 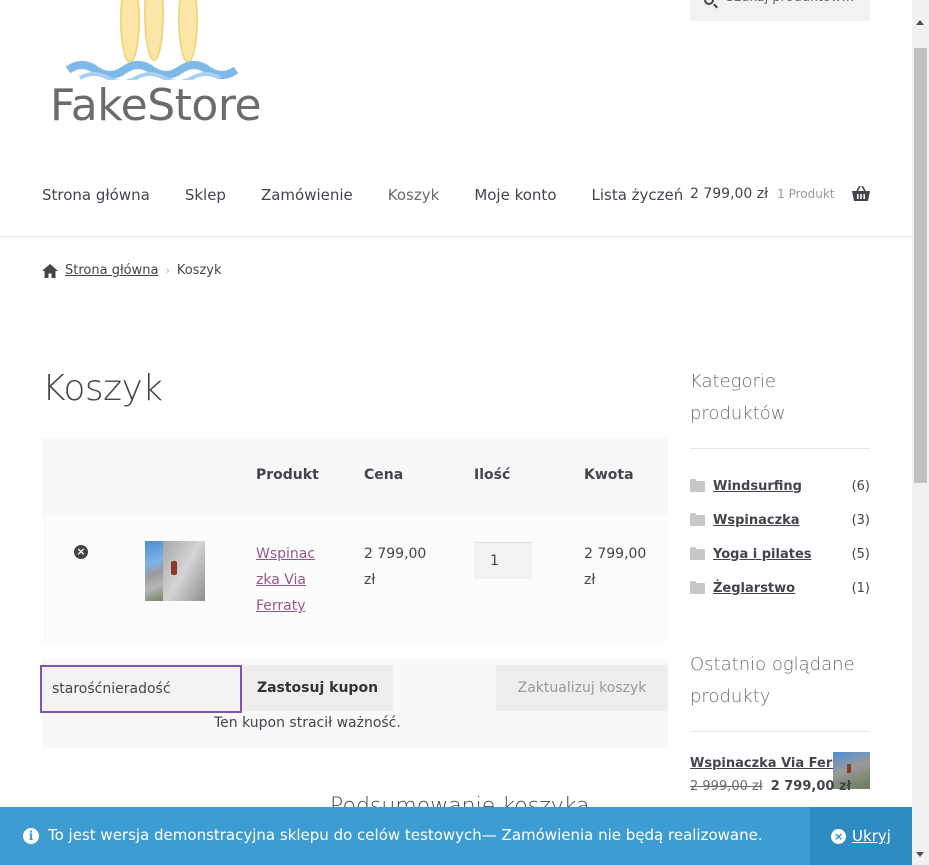 What do you see at coordinates (609, 475) in the screenshot?
I see `column-header-subtotal: Kwota` at bounding box center [609, 475].